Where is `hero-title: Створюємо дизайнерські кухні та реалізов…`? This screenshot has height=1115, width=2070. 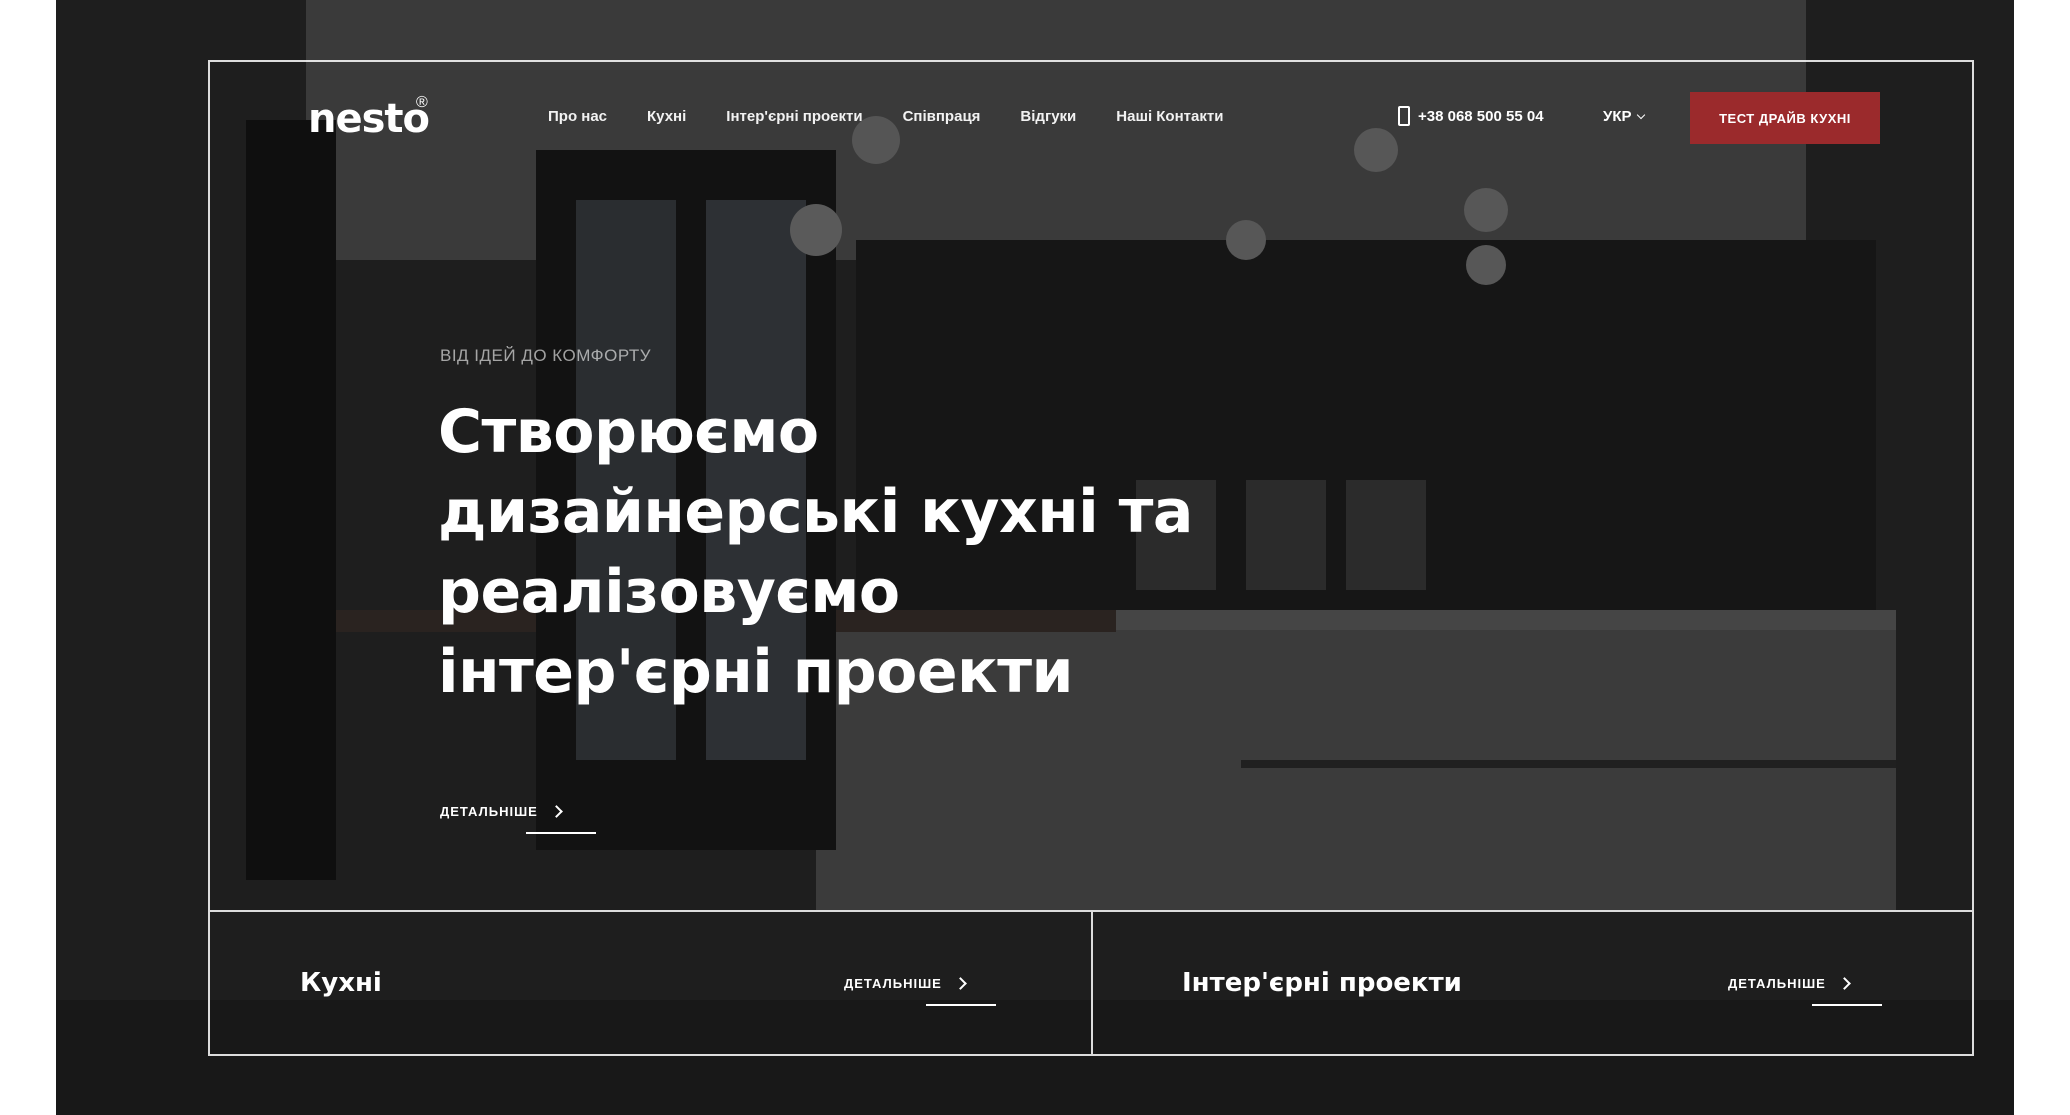 hero-title: Створюємо дизайнерські кухні та реалізов… is located at coordinates (888, 552).